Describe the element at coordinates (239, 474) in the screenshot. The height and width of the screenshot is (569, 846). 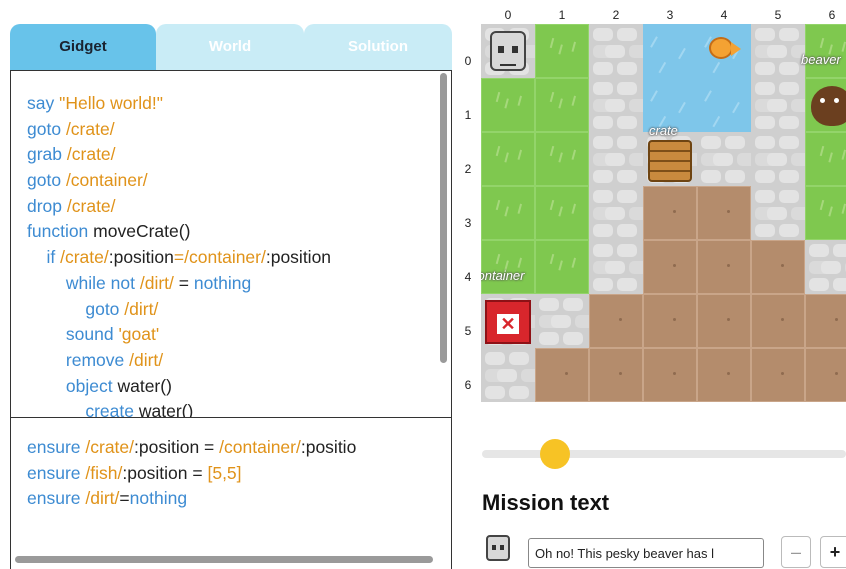
I see `assertion-line: ensure /fish/:position = [5,5]` at that location.